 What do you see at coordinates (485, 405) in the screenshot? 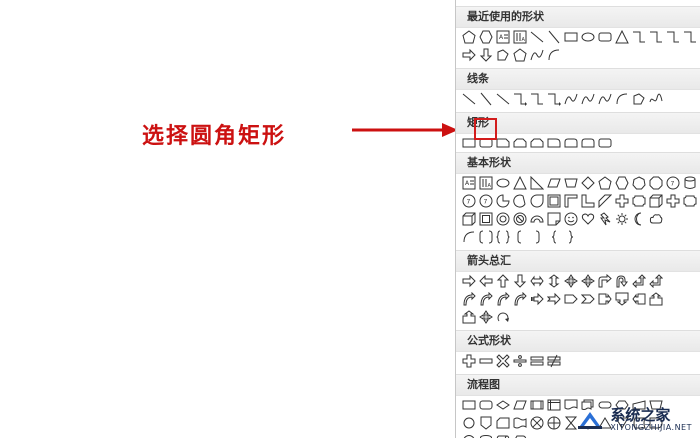
I see `altproc-shape-icon` at bounding box center [485, 405].